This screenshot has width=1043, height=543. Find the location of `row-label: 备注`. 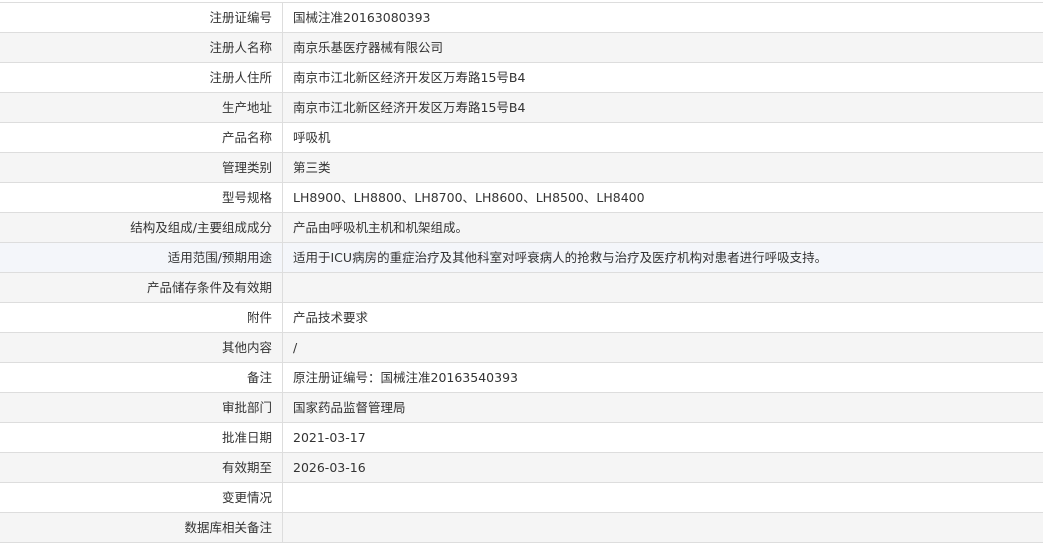

row-label: 备注 is located at coordinates (141, 377).